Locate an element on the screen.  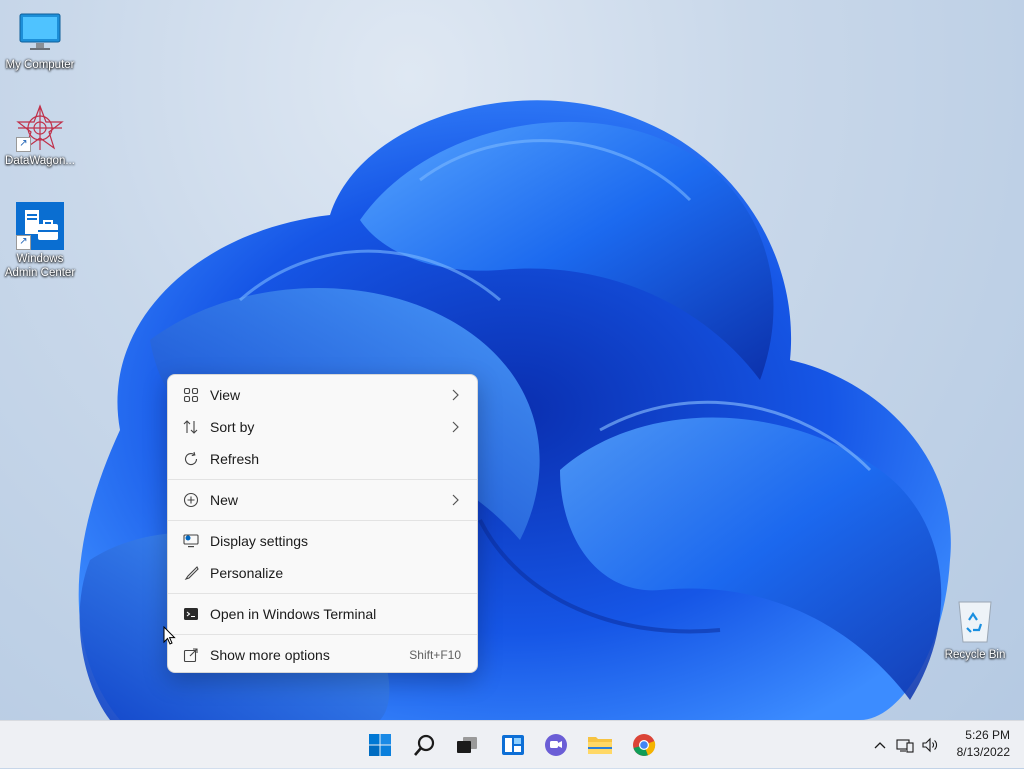
menu-item-refresh: Refresh is located at coordinates (322, 459).